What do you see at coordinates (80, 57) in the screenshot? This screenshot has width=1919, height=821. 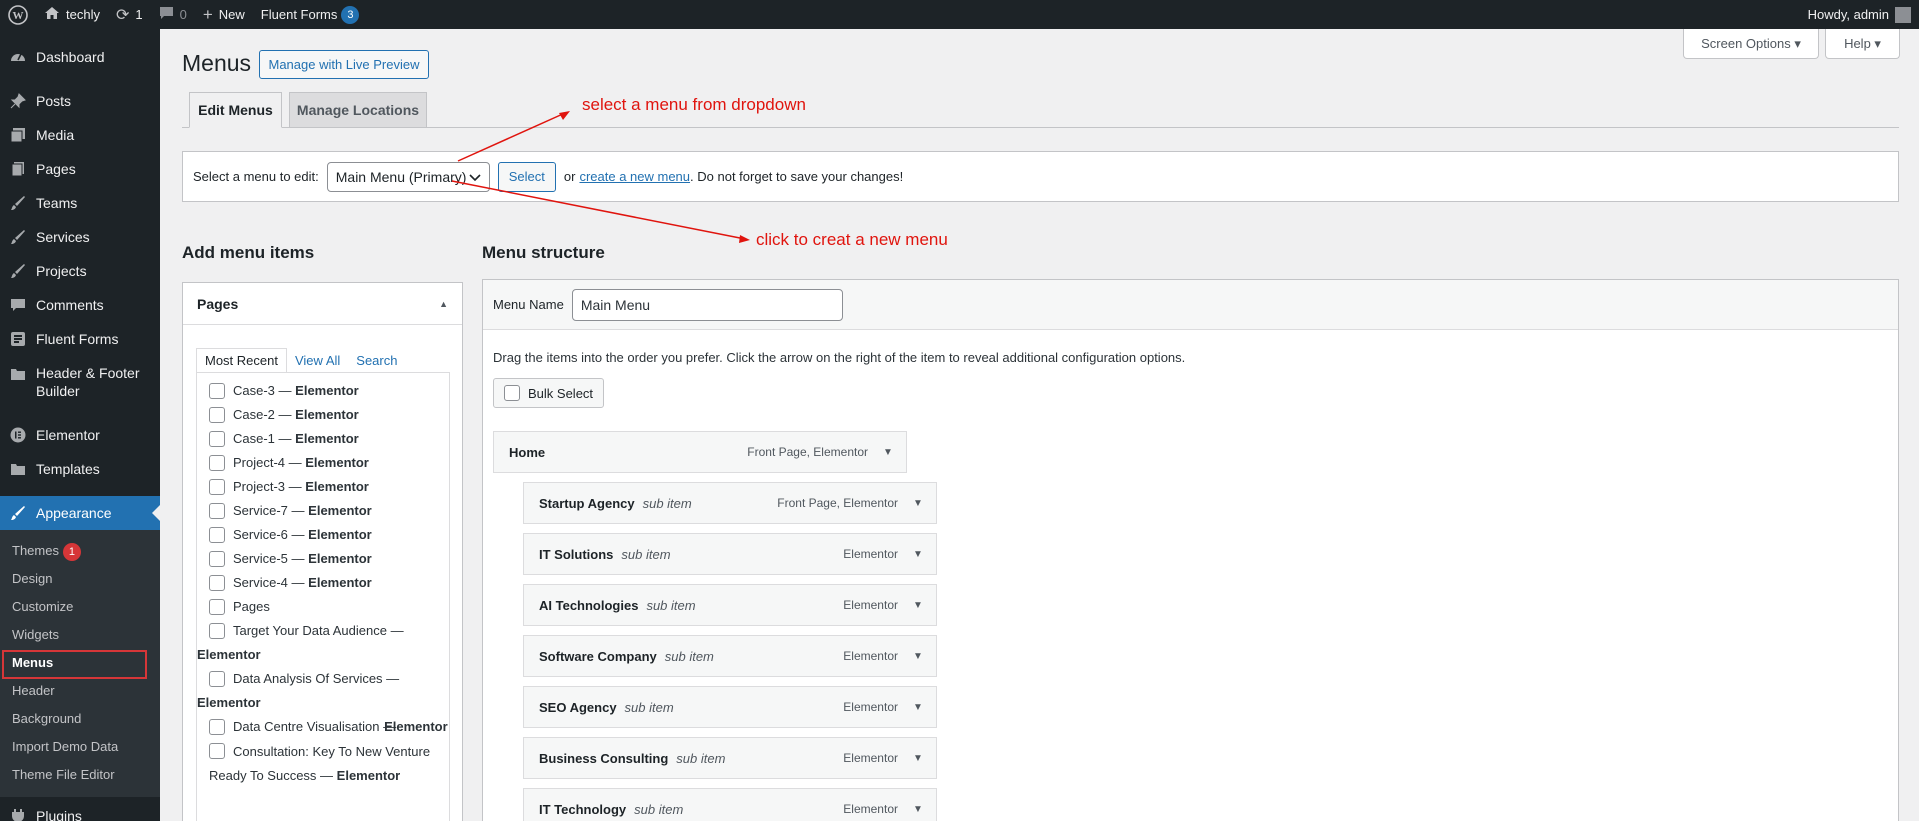 I see `sidebar-item-dashboard: Dashboard` at bounding box center [80, 57].